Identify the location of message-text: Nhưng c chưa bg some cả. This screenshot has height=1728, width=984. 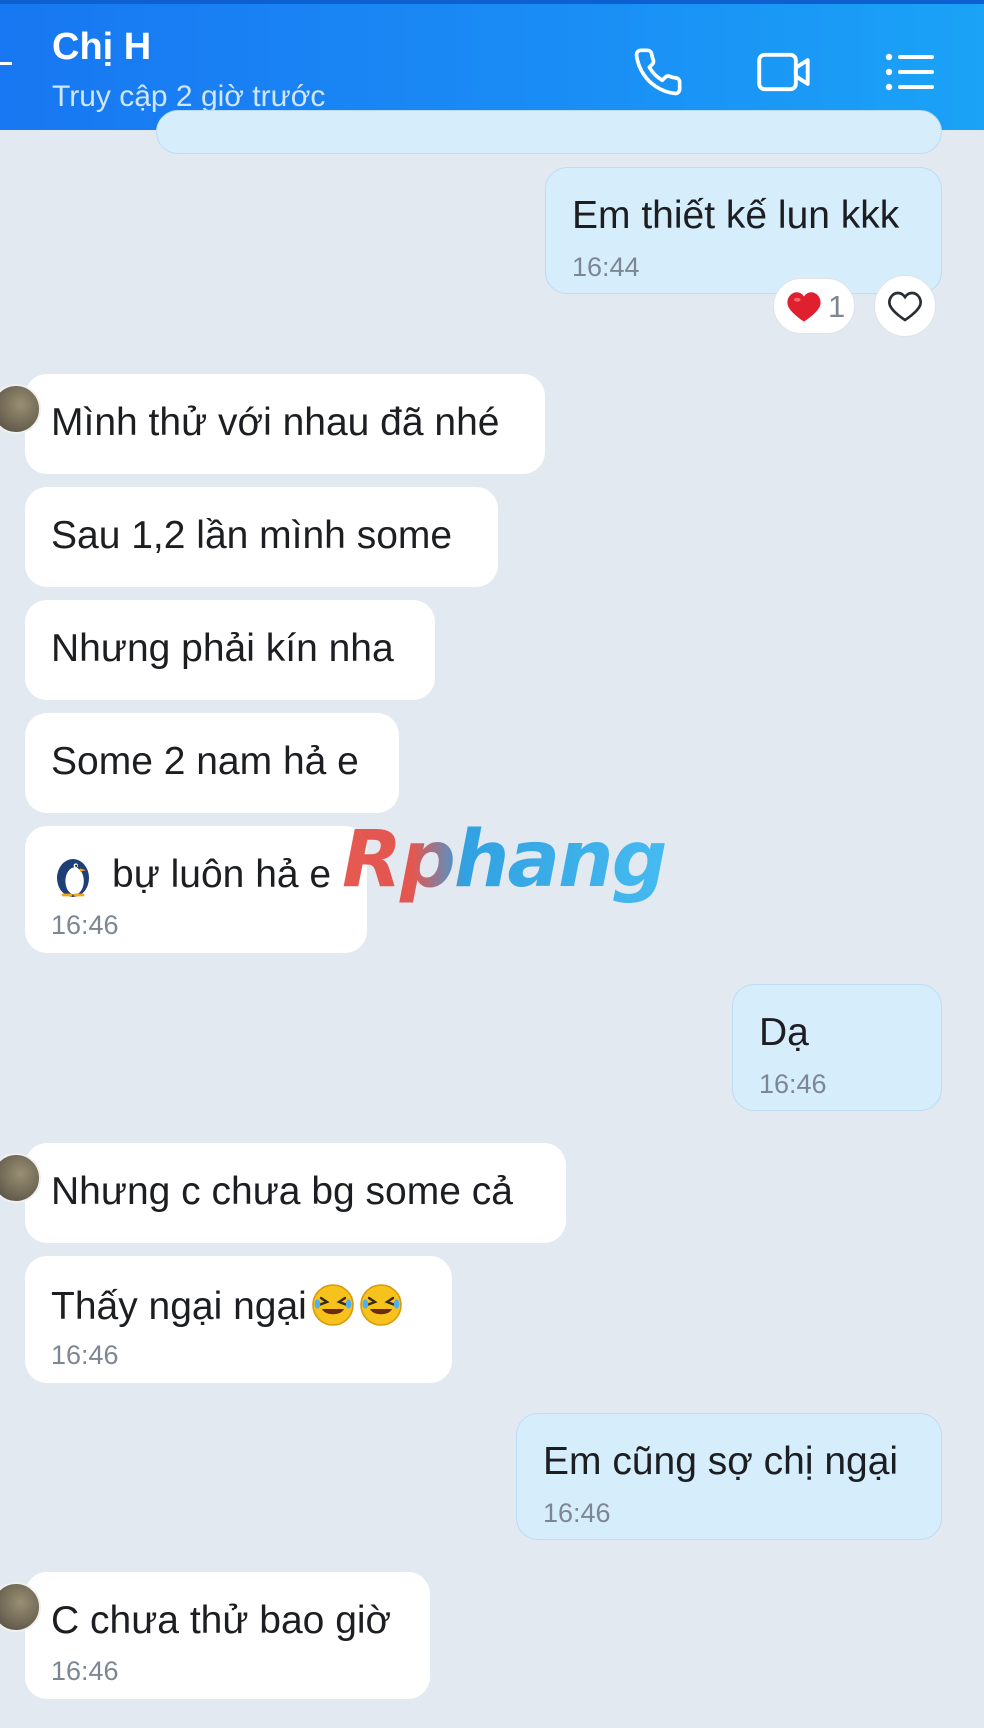
(282, 1191).